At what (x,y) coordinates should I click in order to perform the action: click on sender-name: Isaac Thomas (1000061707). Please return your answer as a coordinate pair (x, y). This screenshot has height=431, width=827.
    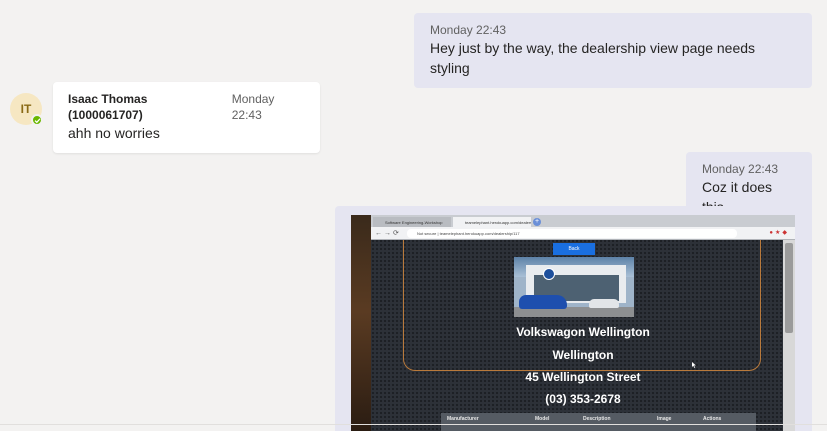
    Looking at the image, I should click on (145, 107).